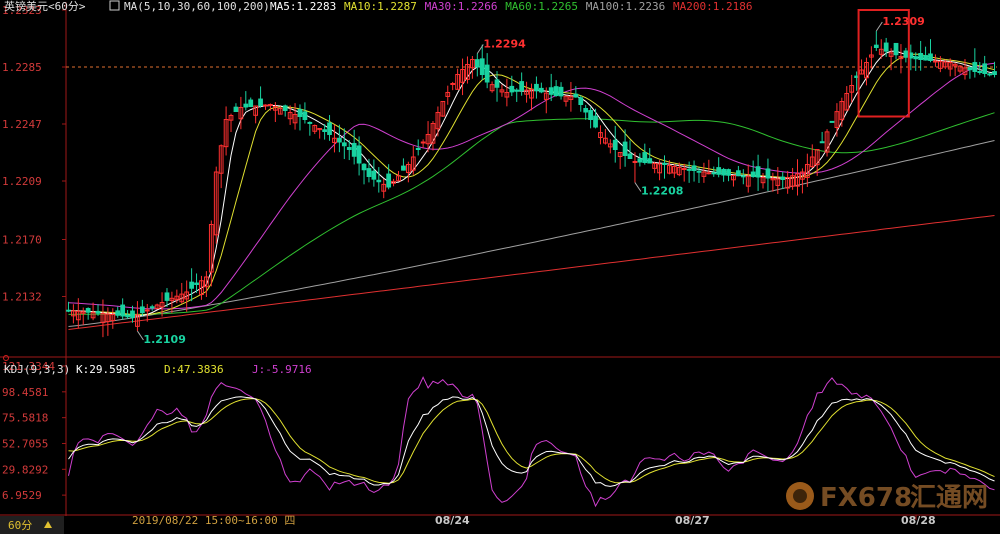  What do you see at coordinates (22, 297) in the screenshot?
I see `price-tick-label: 1.2132` at bounding box center [22, 297].